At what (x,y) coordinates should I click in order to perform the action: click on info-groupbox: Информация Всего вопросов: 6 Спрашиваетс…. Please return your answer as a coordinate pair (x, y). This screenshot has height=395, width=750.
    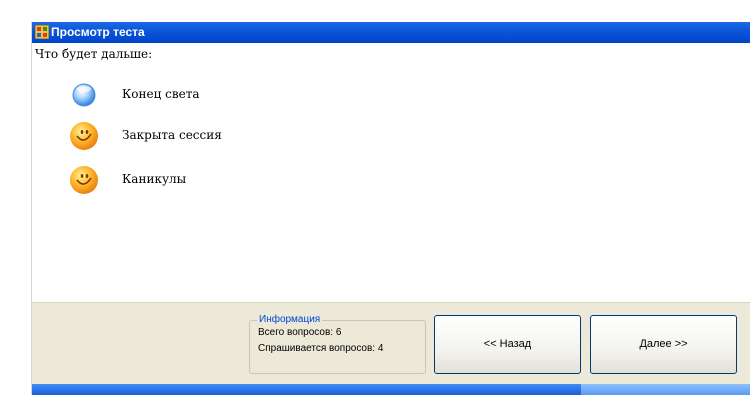
    Looking at the image, I should click on (337, 344).